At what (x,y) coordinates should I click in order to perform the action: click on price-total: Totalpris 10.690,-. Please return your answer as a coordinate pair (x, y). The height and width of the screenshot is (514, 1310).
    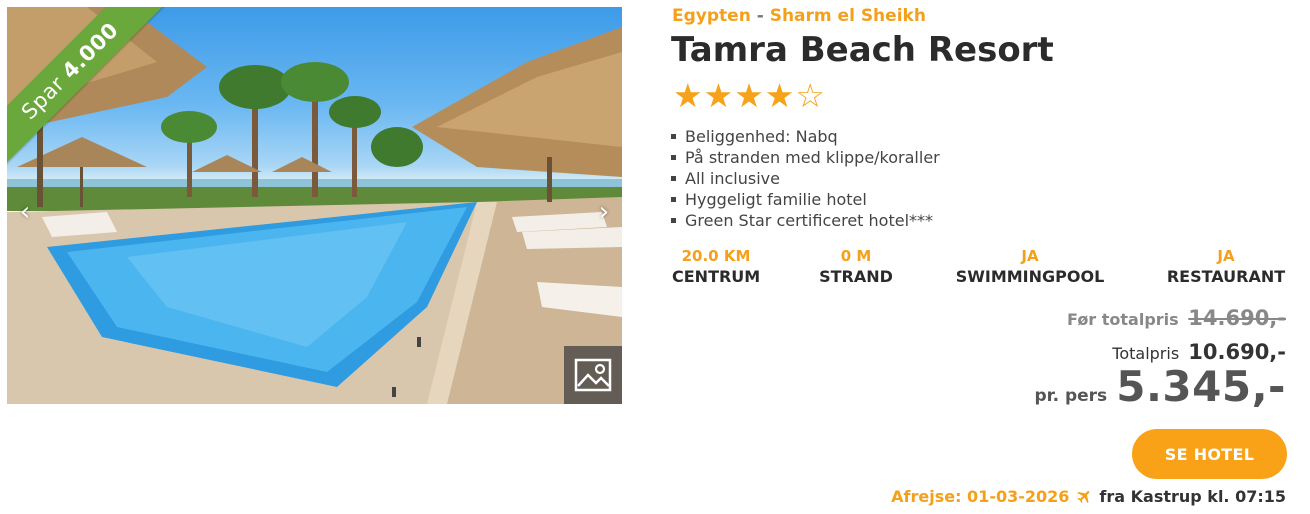
    Looking at the image, I should click on (1199, 352).